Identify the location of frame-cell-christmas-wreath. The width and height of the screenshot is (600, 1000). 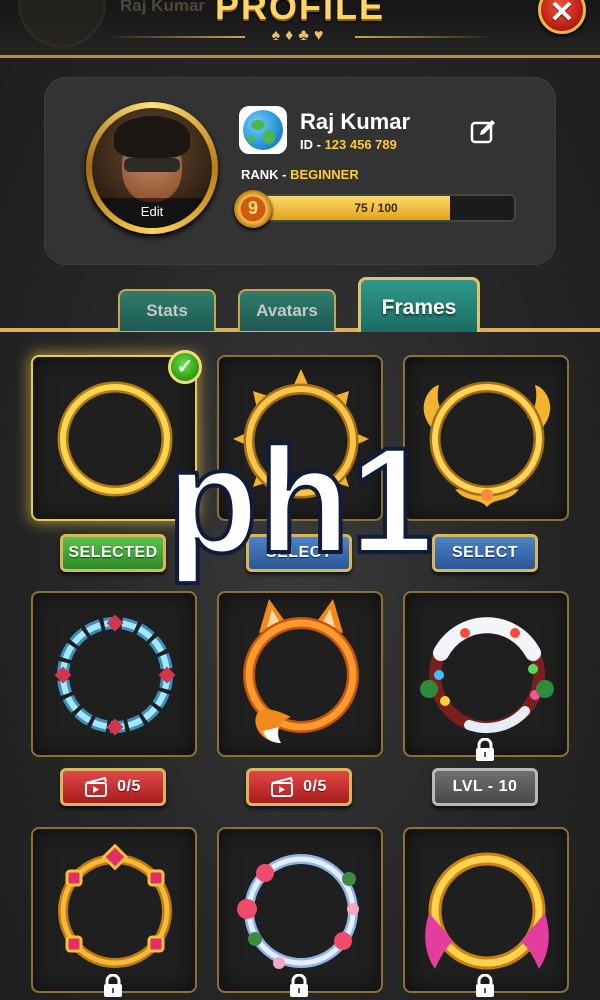
(486, 674).